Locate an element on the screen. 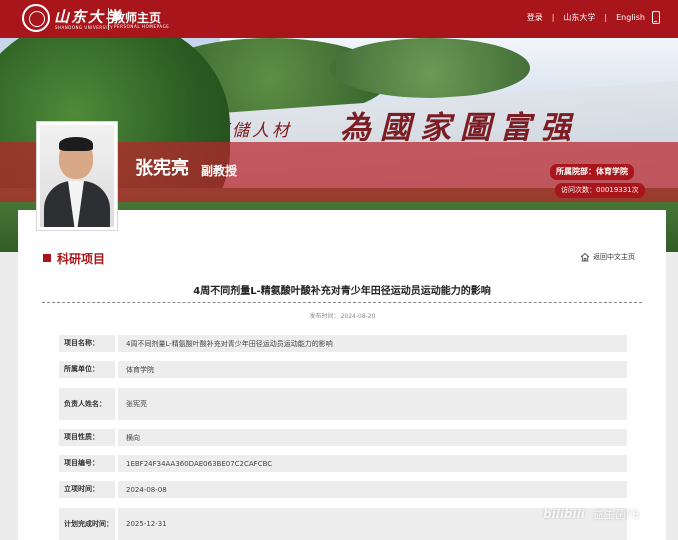  table-row: 项目编号： 1EBF24F34AA360DAE063BE07C2CAFCBC is located at coordinates (343, 463).